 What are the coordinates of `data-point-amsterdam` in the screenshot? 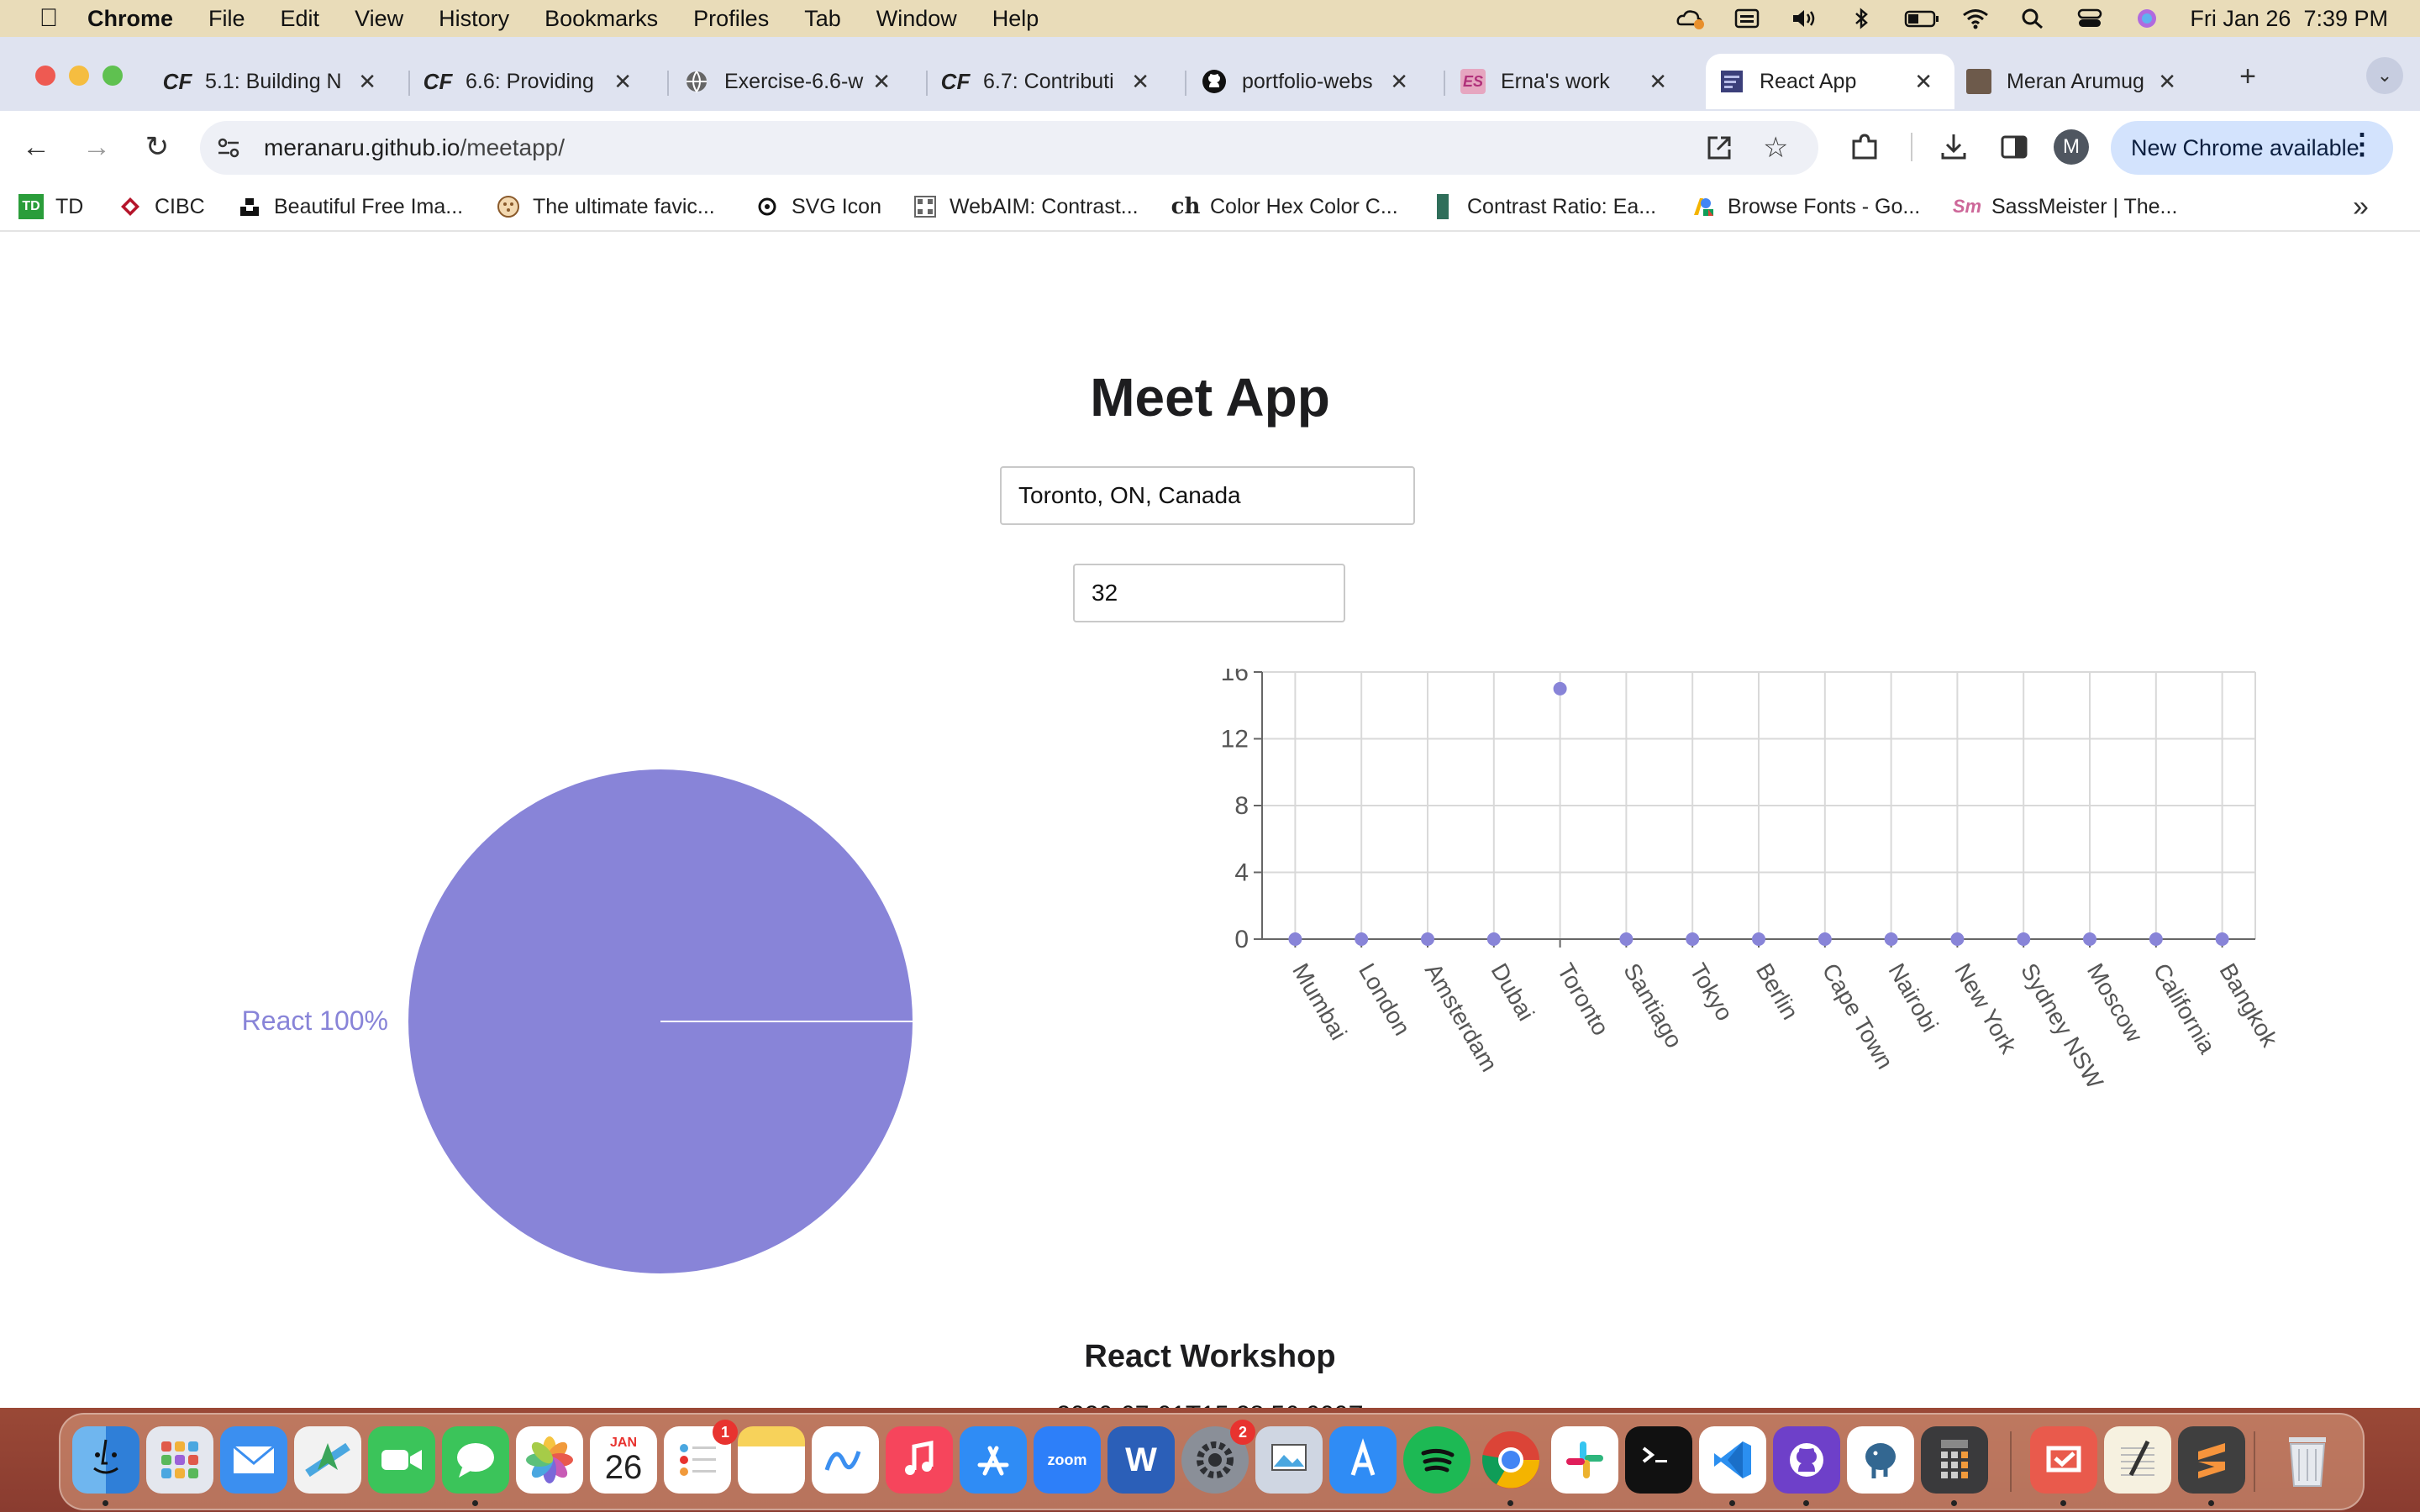 It's located at (1427, 939).